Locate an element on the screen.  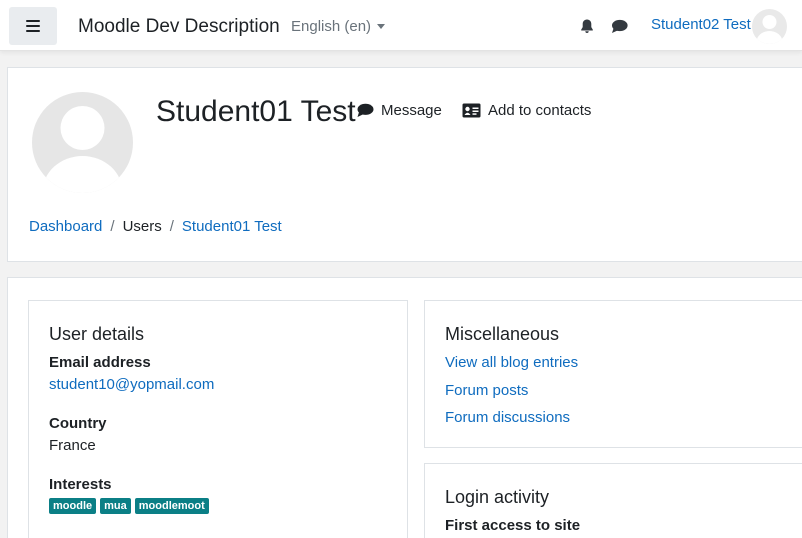
user-details-title: User details is located at coordinates (97, 334).